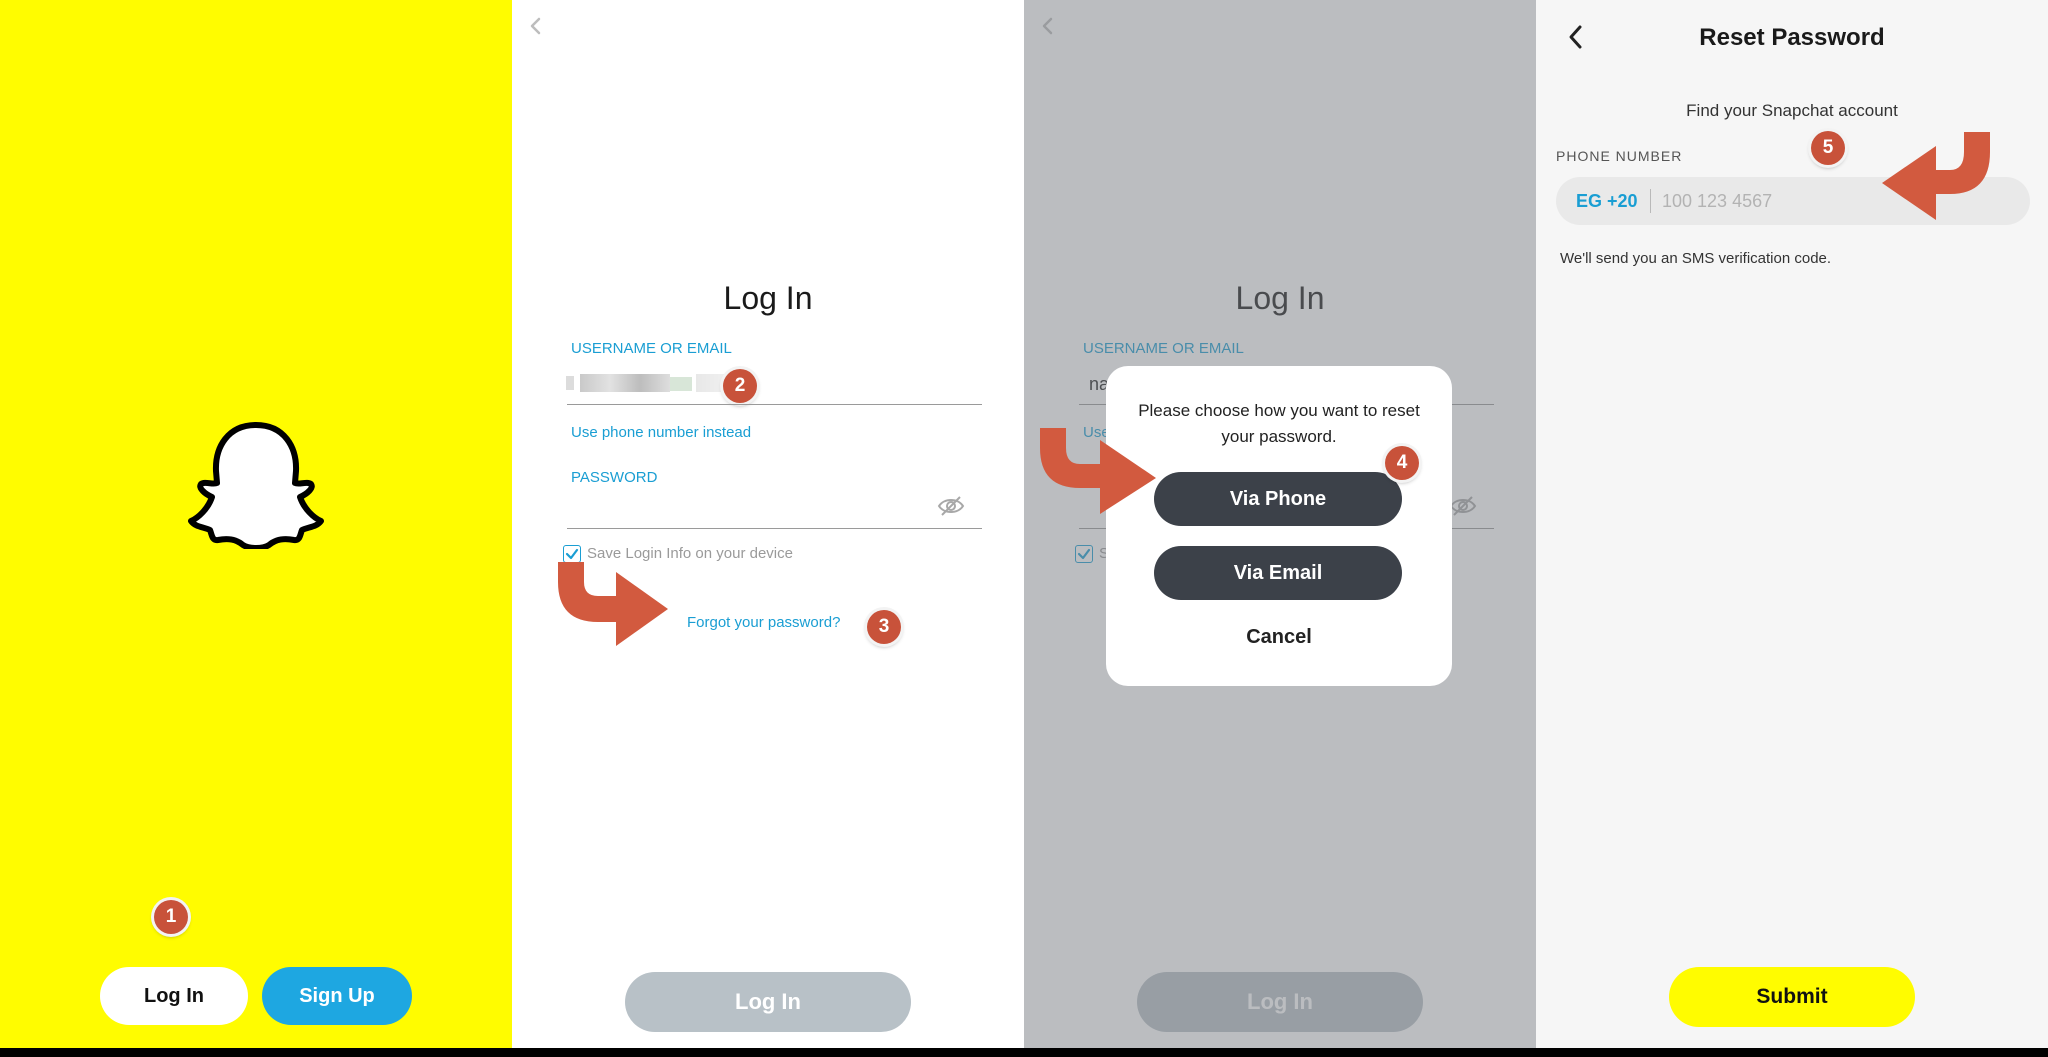 Image resolution: width=2048 pixels, height=1057 pixels. Describe the element at coordinates (1098, 471) in the screenshot. I see `arrow-to-via-phone-icon` at that location.